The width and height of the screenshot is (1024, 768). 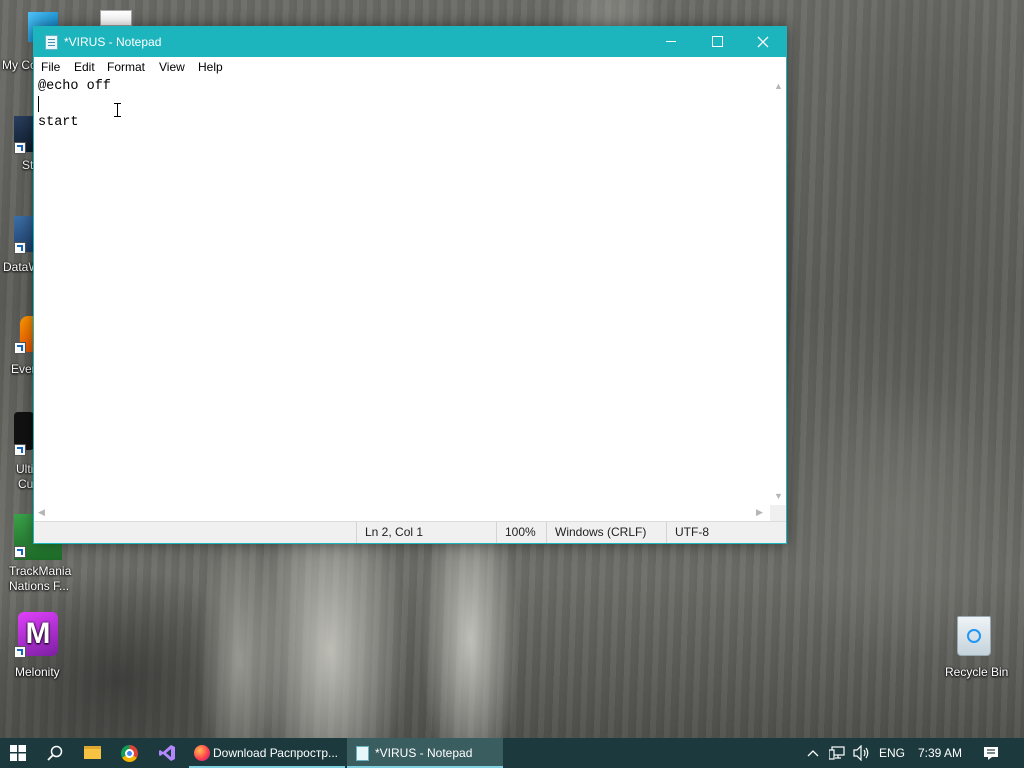 I want to click on maximize-icon, so click(x=717, y=42).